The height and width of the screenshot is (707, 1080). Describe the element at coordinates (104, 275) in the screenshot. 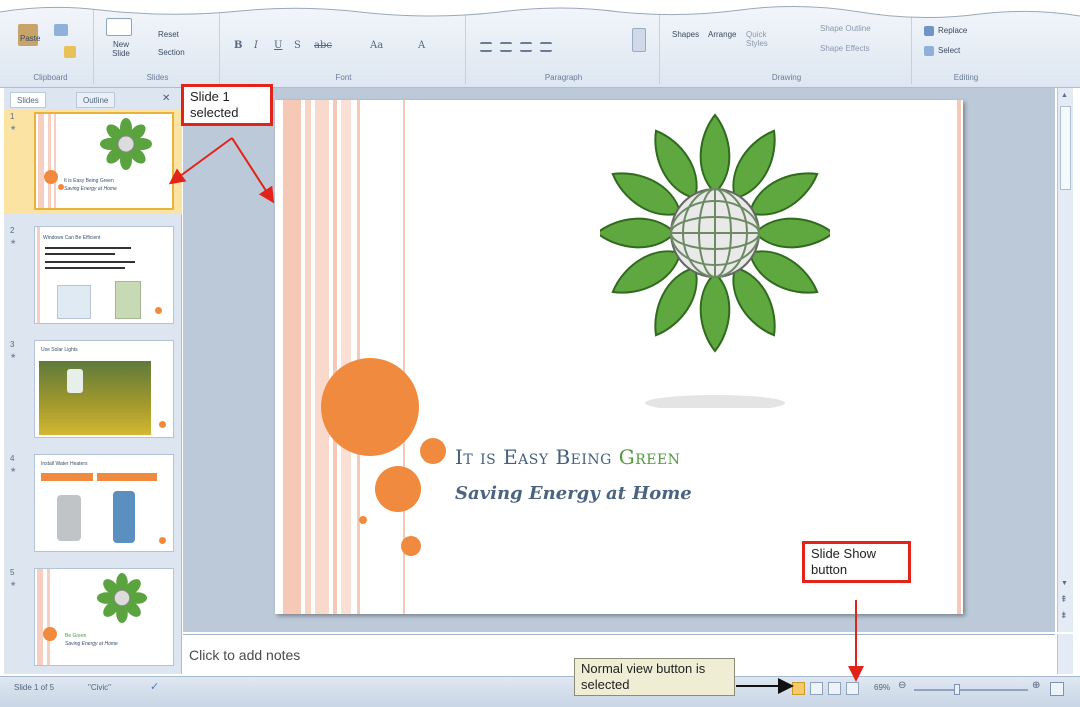

I see `thumbnail-slide-2: Windows Can Be Efficient` at that location.